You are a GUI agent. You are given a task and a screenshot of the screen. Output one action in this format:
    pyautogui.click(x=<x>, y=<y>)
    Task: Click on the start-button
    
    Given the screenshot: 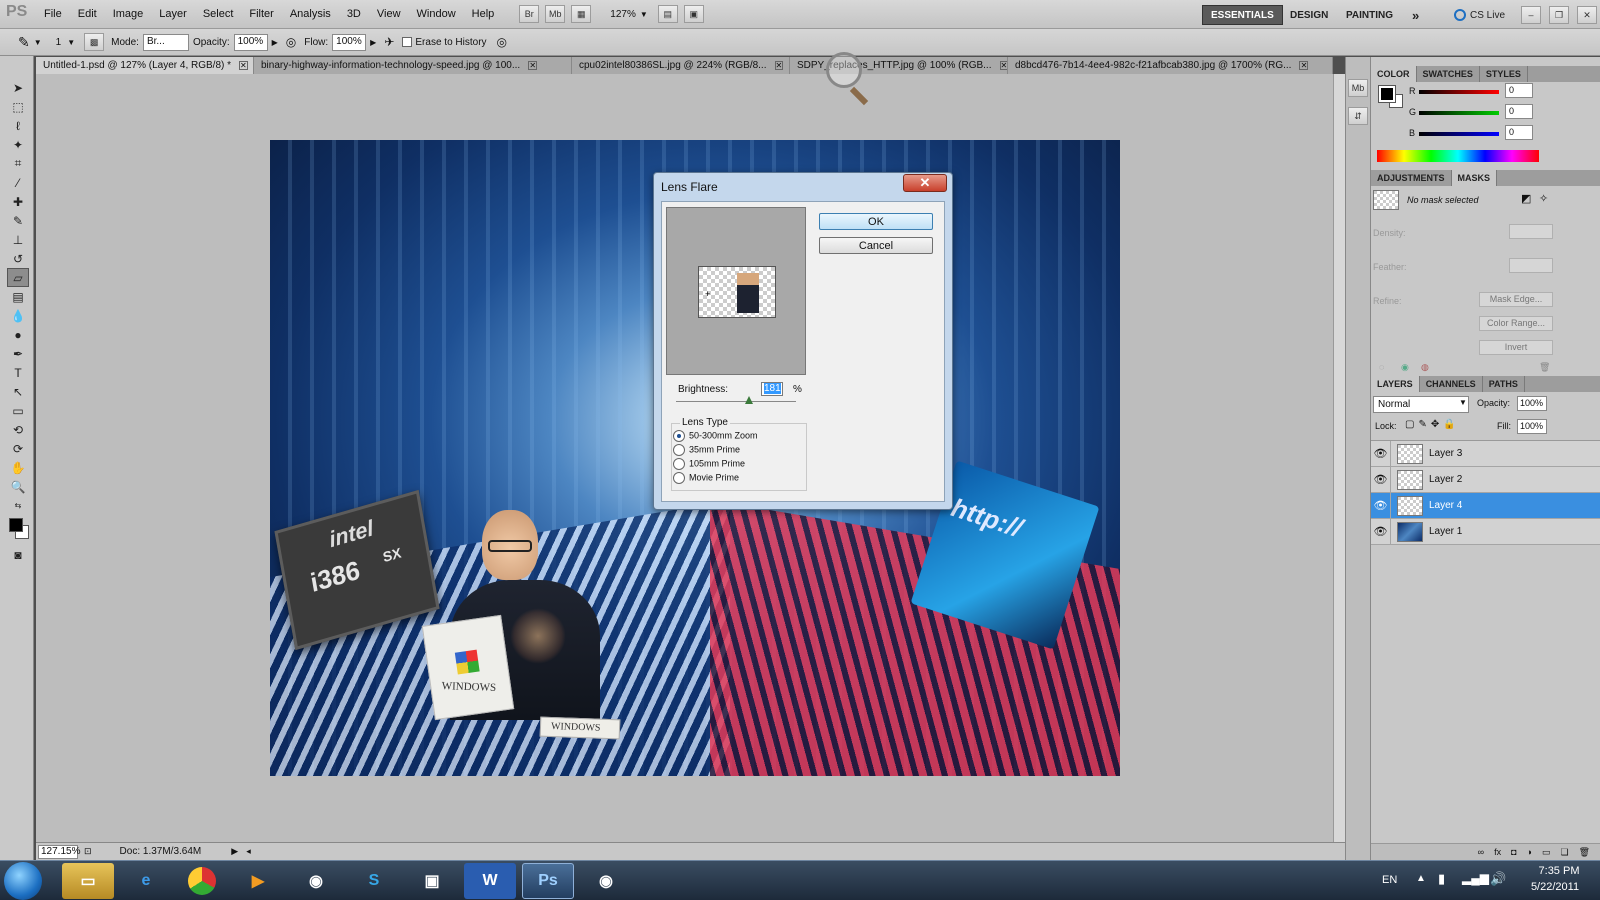 What is the action you would take?
    pyautogui.click(x=23, y=881)
    